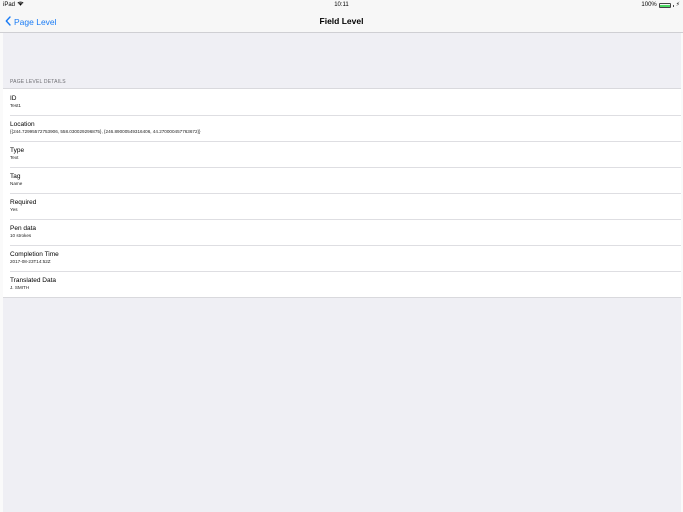 The image size is (683, 512). Describe the element at coordinates (20, 287) in the screenshot. I see `row-value: J. SMITH` at that location.